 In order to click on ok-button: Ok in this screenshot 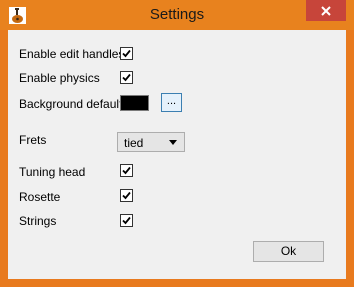, I will do `click(288, 251)`.